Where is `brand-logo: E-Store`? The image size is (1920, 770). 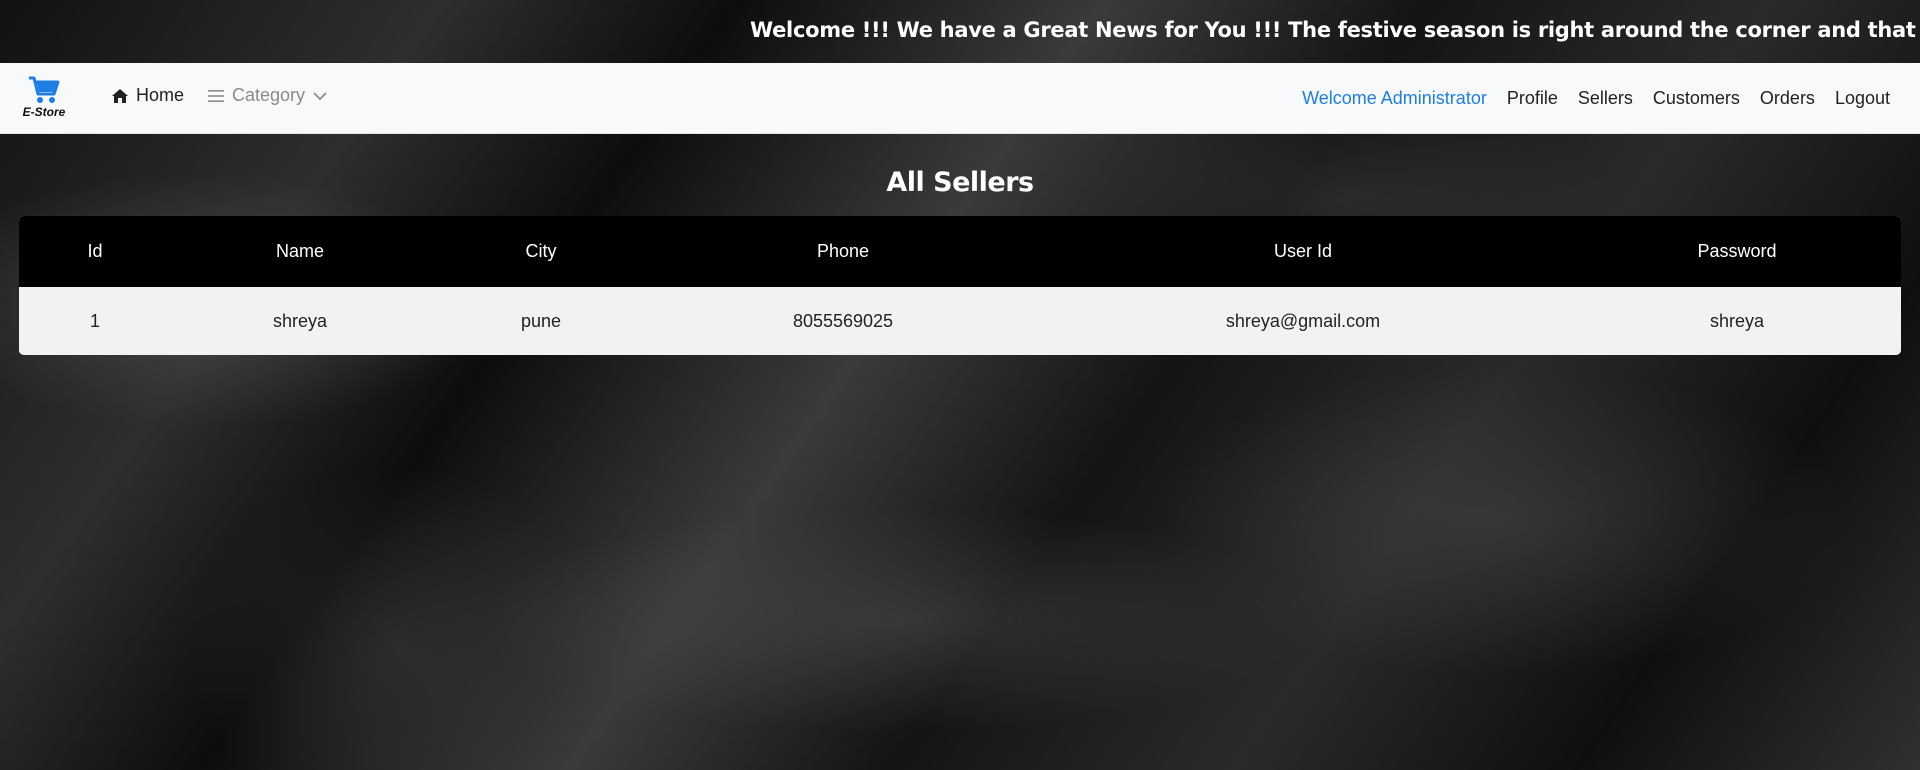 brand-logo: E-Store is located at coordinates (44, 99).